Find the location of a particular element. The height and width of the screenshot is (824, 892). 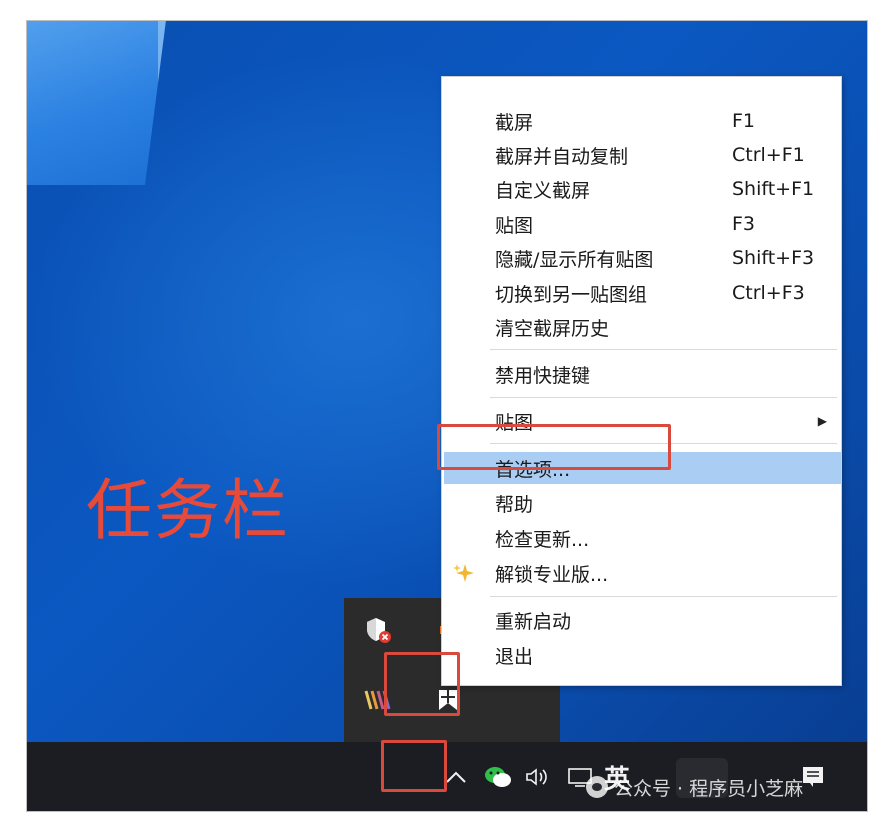

volume-button is located at coordinates (537, 777).